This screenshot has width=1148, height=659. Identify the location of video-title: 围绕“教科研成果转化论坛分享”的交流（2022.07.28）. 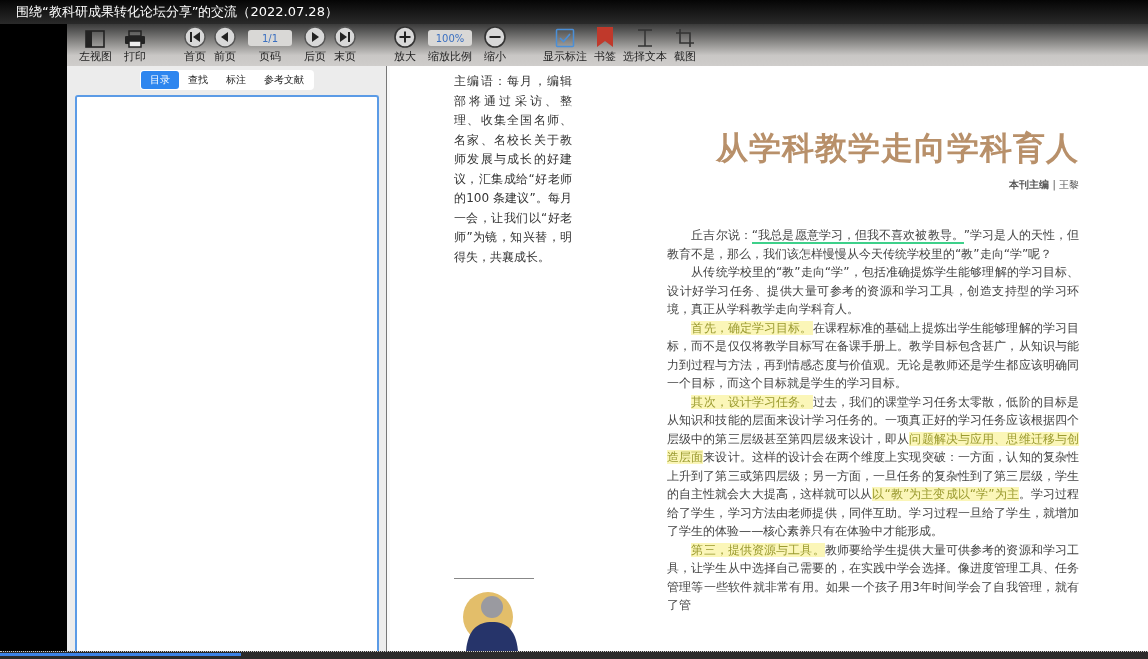
(177, 12).